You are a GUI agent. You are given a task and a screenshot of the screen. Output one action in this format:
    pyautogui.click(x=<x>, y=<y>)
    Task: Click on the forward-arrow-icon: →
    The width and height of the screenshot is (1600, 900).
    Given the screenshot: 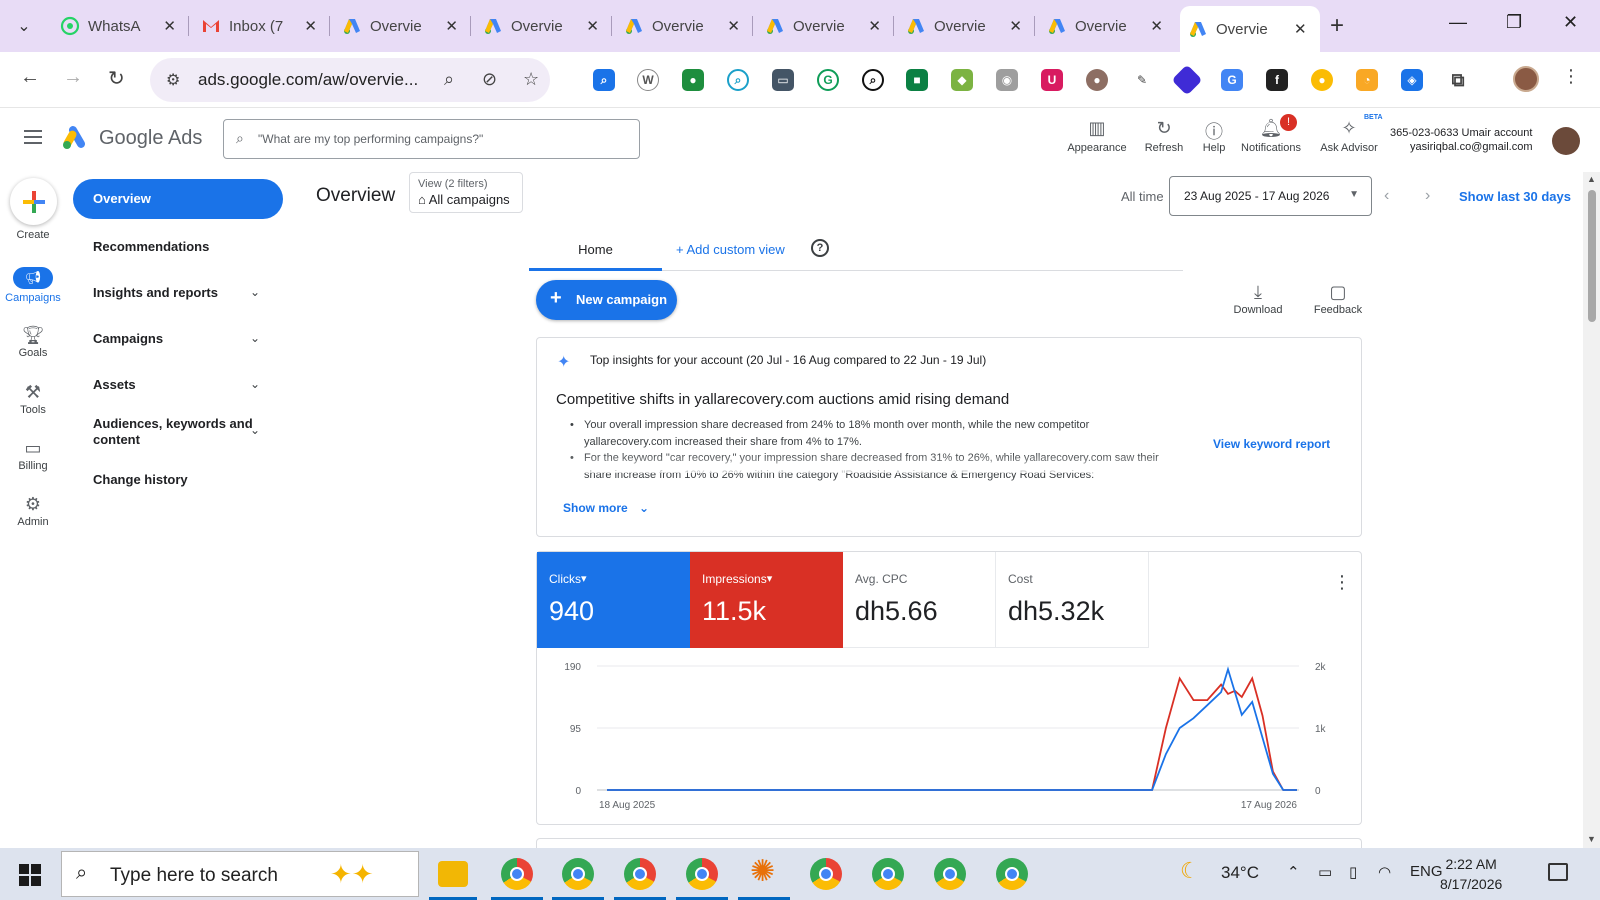 What is the action you would take?
    pyautogui.click(x=73, y=77)
    